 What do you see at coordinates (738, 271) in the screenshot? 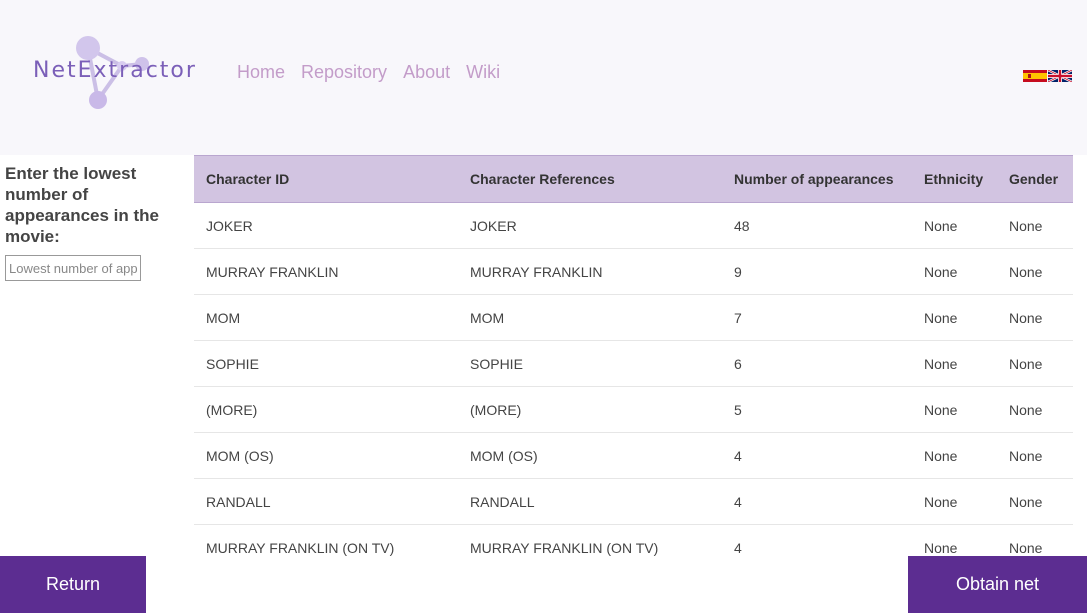
I see `cell-appearances: 9` at bounding box center [738, 271].